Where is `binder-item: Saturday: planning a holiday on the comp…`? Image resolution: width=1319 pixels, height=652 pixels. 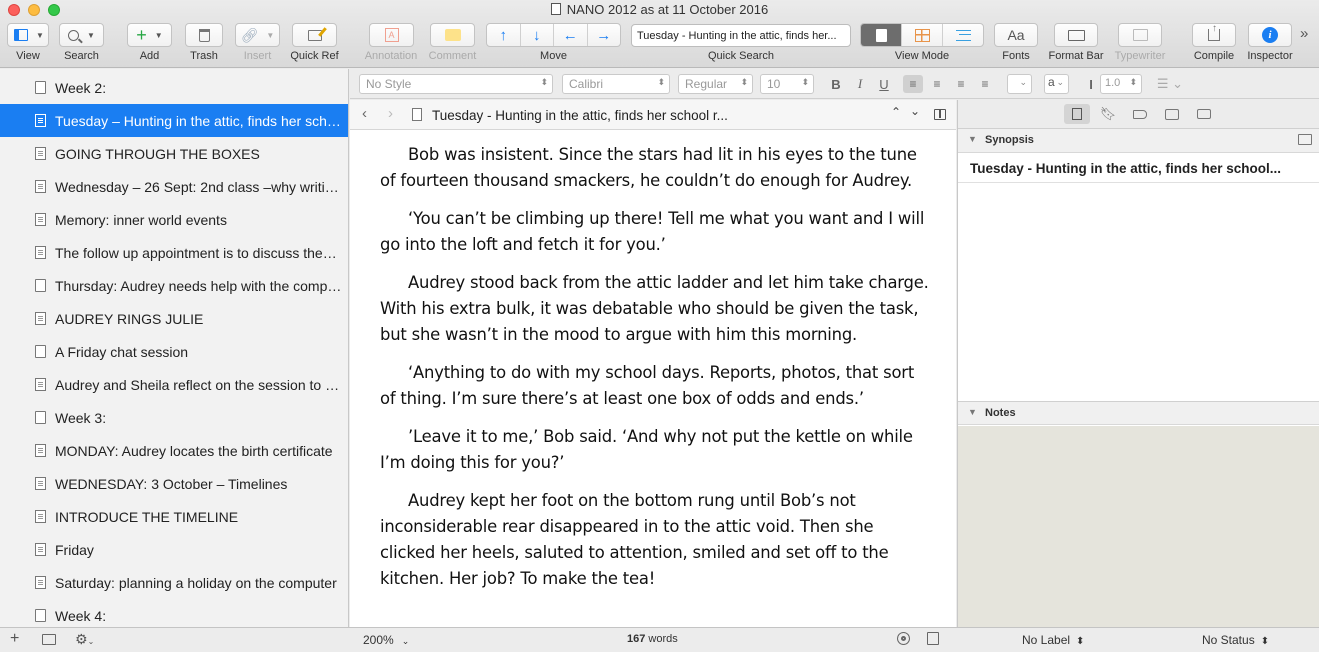 binder-item: Saturday: planning a holiday on the comp… is located at coordinates (174, 582).